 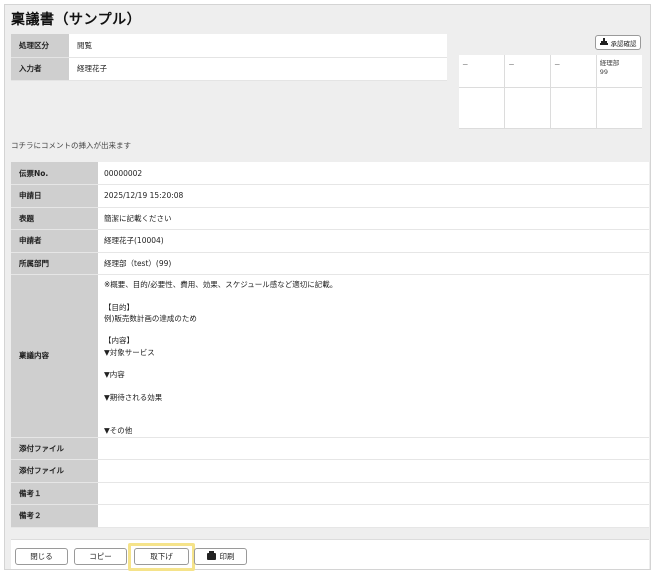 What do you see at coordinates (603, 42) in the screenshot?
I see `stamp-icon` at bounding box center [603, 42].